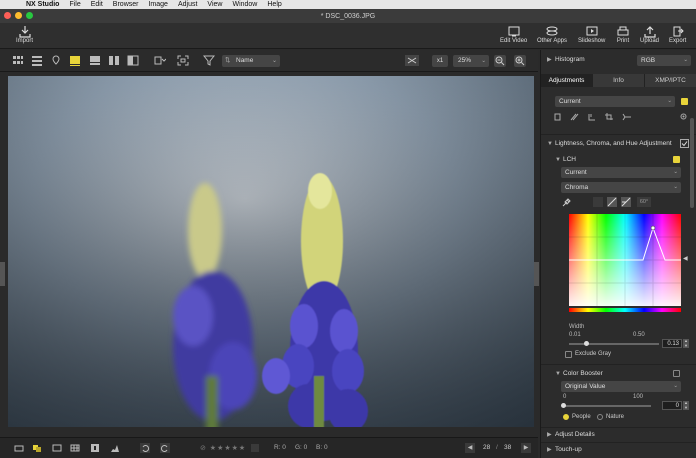  I want to click on next-image-button: ▶, so click(526, 448).